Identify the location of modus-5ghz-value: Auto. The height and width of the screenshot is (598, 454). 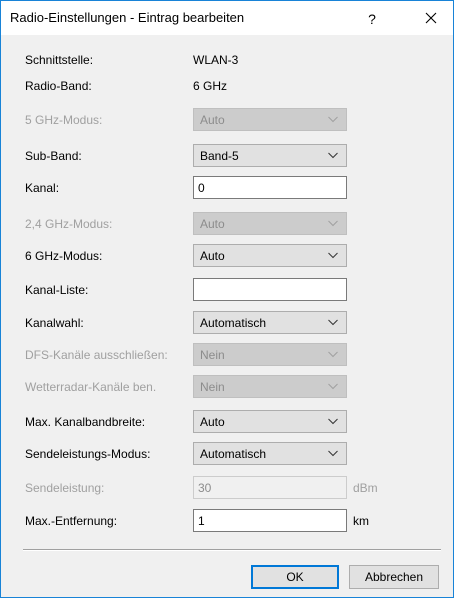
(212, 120).